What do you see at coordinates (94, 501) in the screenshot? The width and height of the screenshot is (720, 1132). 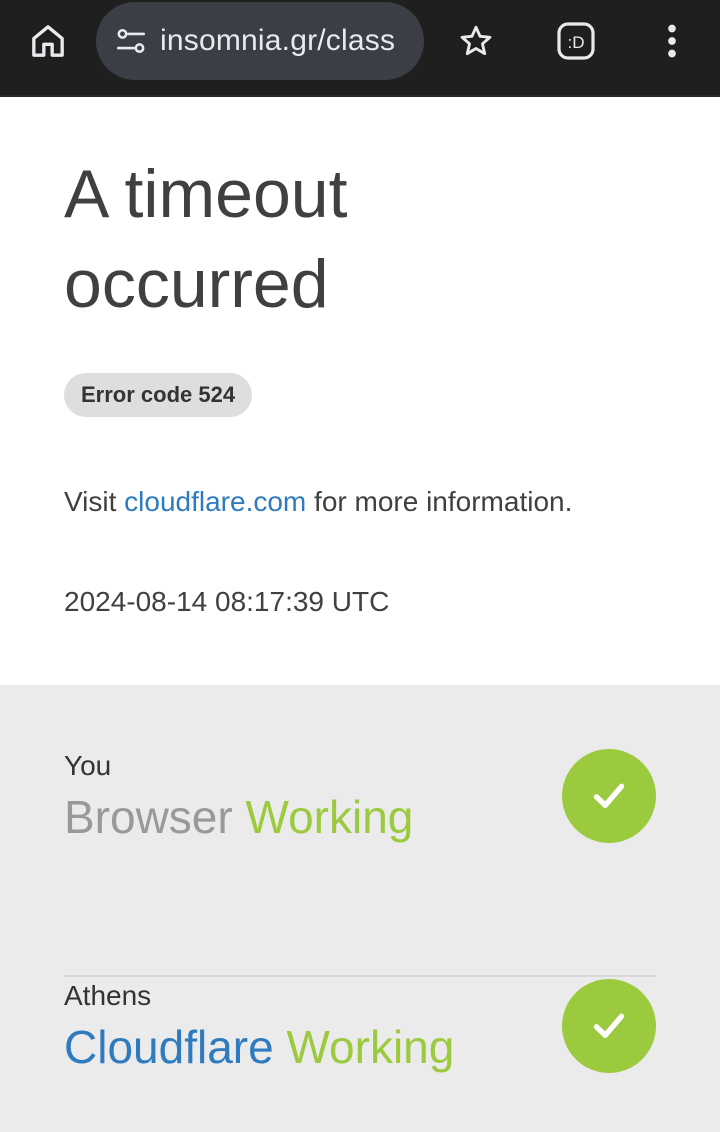 I see `visit-prefix: Visit` at bounding box center [94, 501].